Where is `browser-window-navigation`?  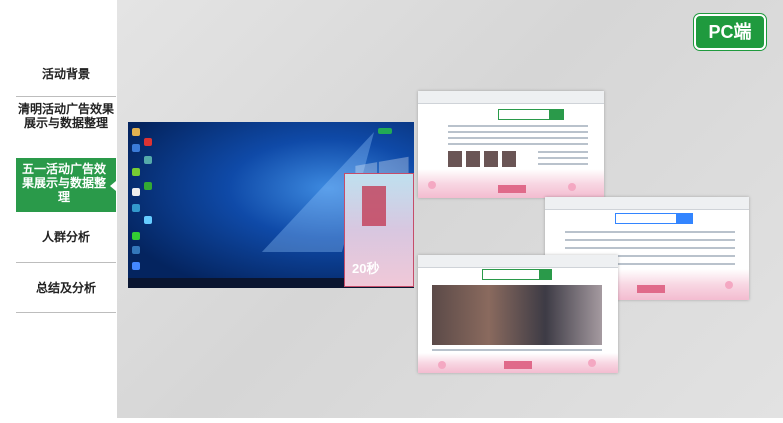
browser-window-navigation is located at coordinates (511, 144).